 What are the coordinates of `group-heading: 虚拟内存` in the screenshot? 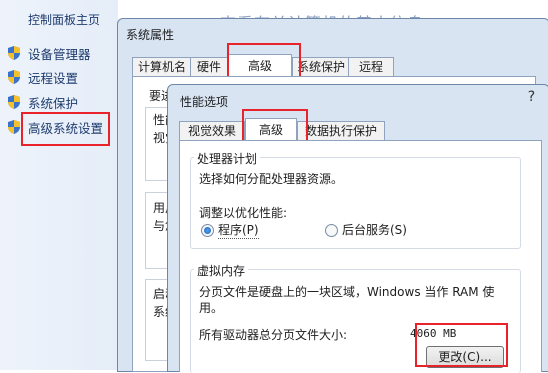 It's located at (221, 270).